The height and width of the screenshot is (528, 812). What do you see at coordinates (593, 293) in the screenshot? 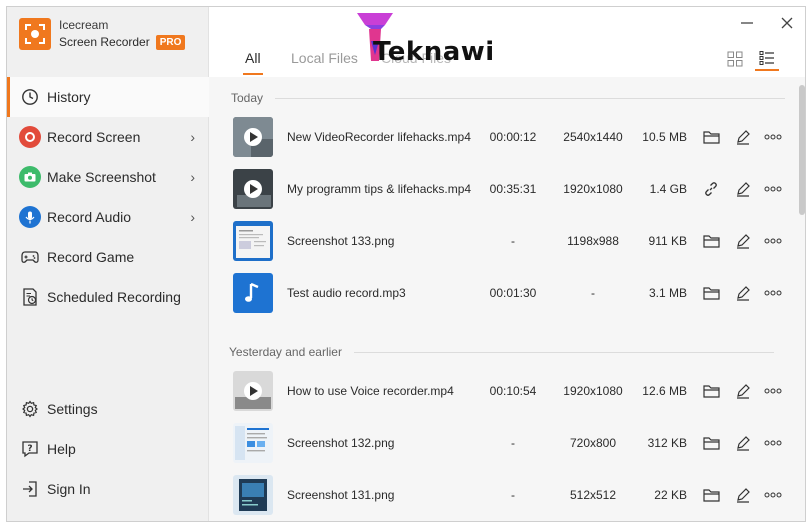
I see `file-resolution: -` at bounding box center [593, 293].